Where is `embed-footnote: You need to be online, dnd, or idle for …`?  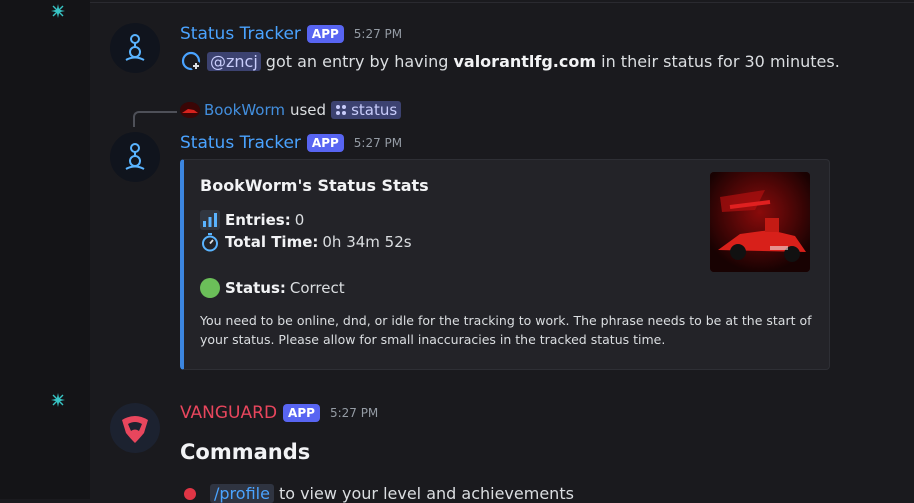
embed-footnote: You need to be online, dnd, or idle for … is located at coordinates (506, 330).